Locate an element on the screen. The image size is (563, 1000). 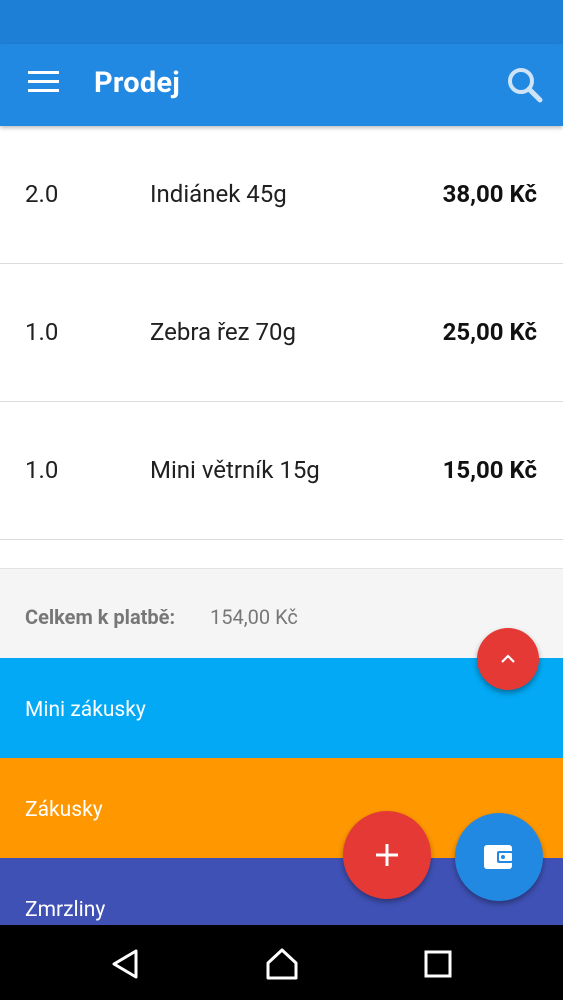
total-summary: Celkem k platbě: 154,00 Kč is located at coordinates (281, 613).